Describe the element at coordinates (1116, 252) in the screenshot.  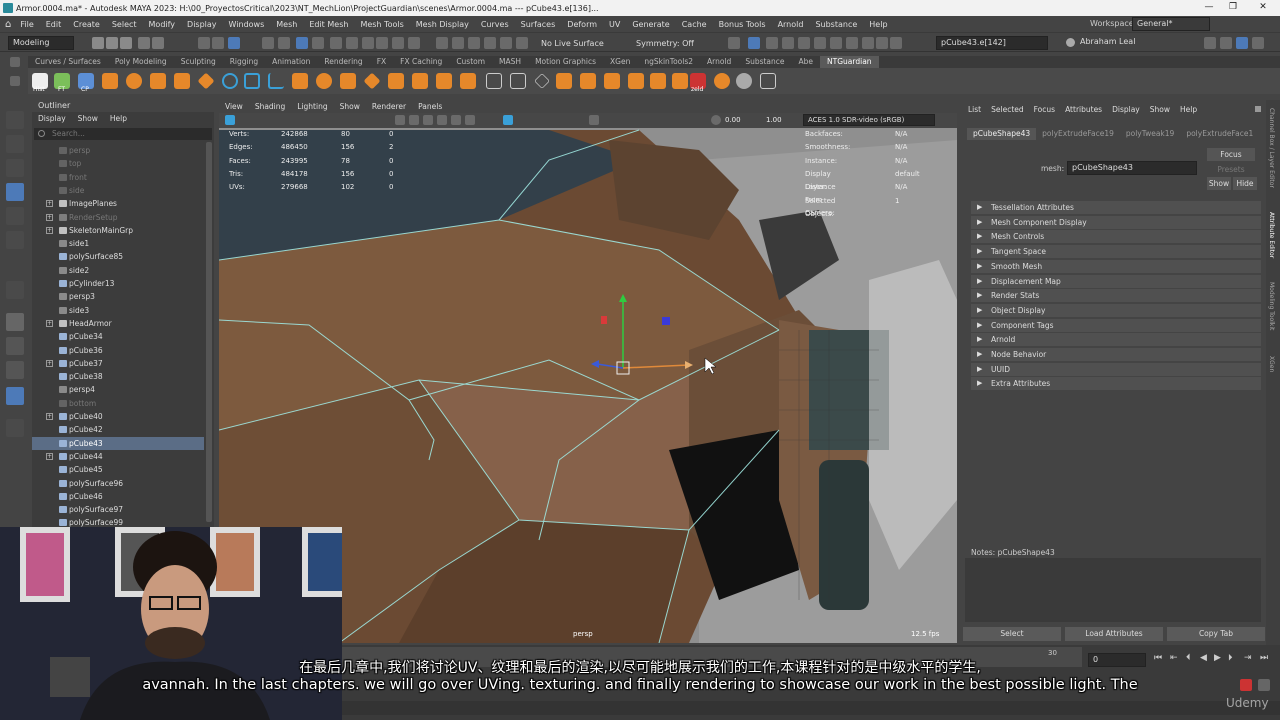
I see `ae-section: ▶ Tangent Space` at that location.